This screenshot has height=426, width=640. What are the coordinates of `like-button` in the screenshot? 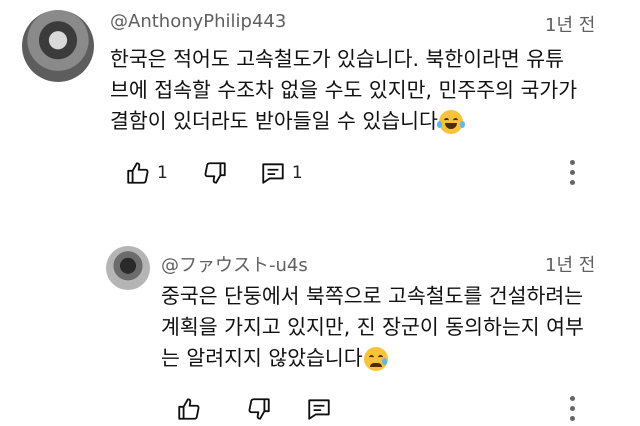 It's located at (189, 409).